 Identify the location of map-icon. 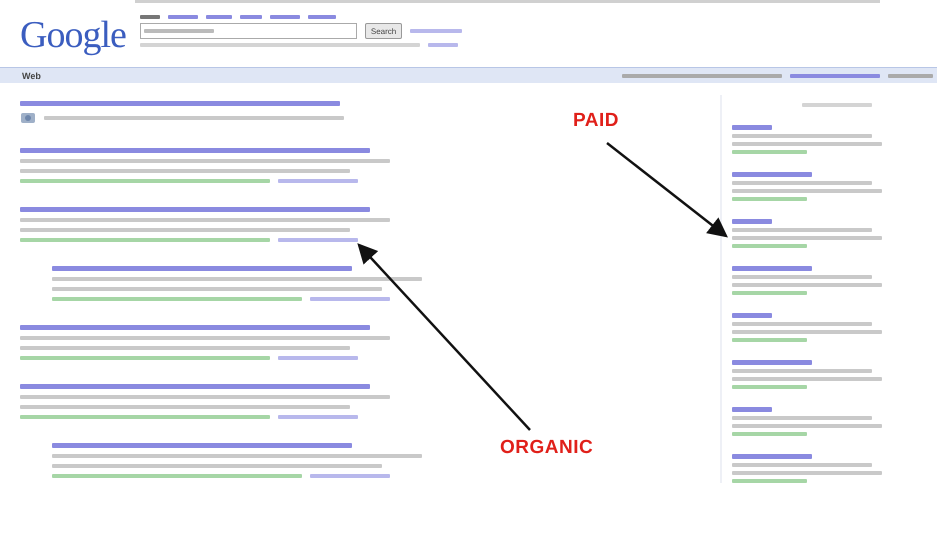
(28, 118).